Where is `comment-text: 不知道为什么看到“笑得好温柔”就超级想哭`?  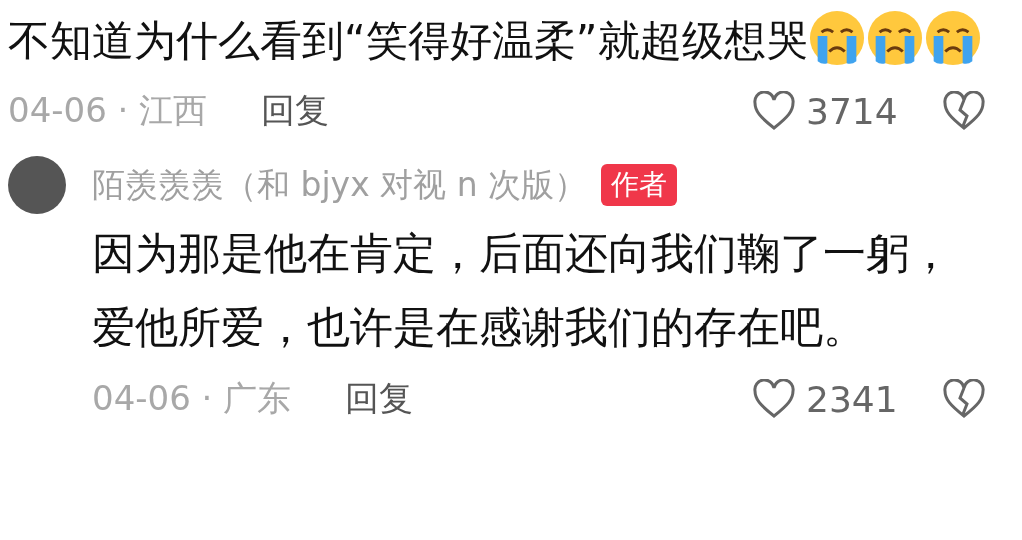 comment-text: 不知道为什么看到“笑得好温柔”就超级想哭 is located at coordinates (408, 40).